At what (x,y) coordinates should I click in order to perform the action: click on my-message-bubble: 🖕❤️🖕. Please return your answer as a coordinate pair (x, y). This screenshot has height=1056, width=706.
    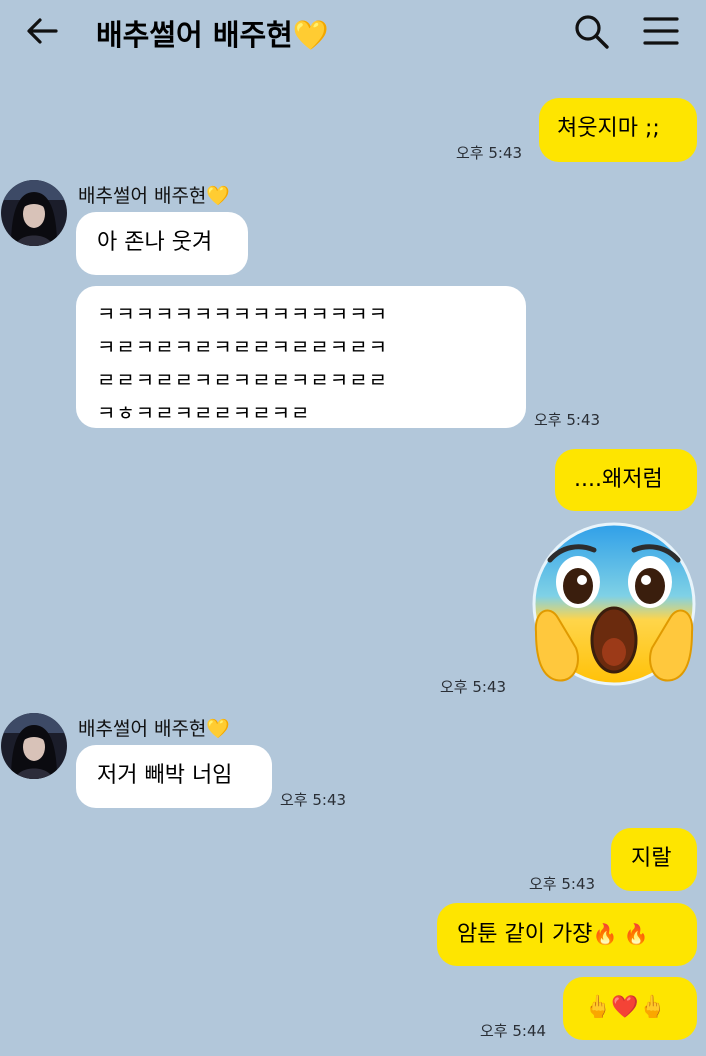
    Looking at the image, I should click on (630, 1008).